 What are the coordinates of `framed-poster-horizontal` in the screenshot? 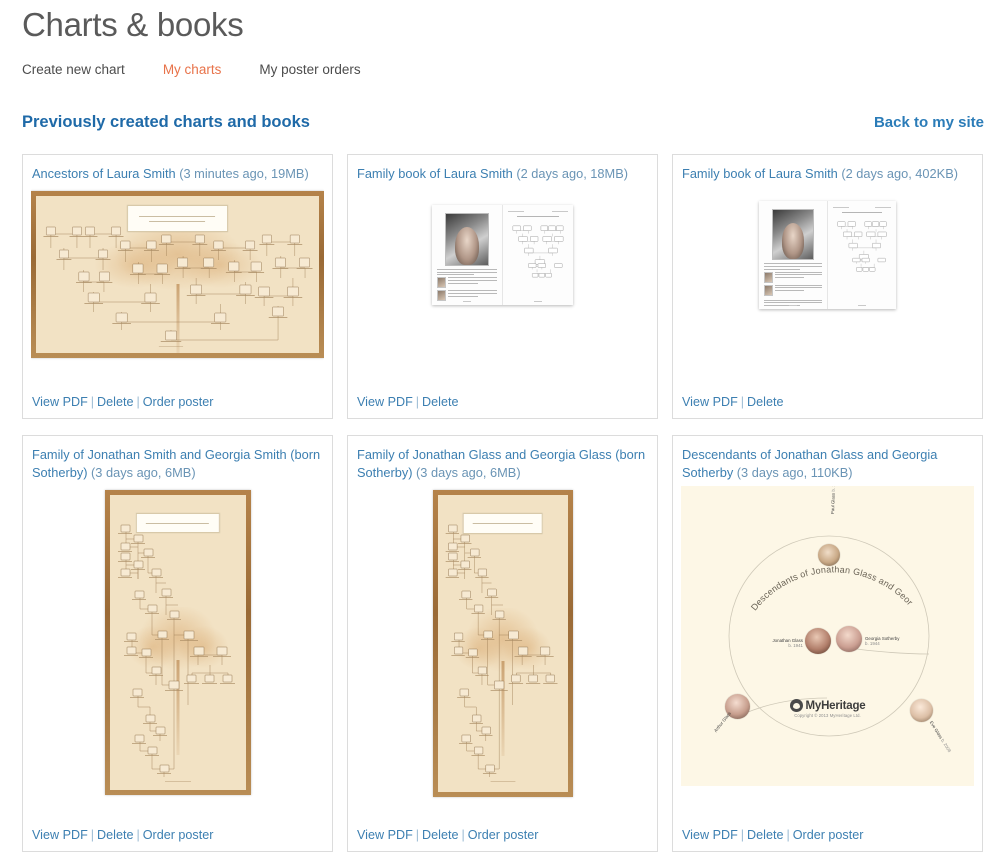 It's located at (177, 274).